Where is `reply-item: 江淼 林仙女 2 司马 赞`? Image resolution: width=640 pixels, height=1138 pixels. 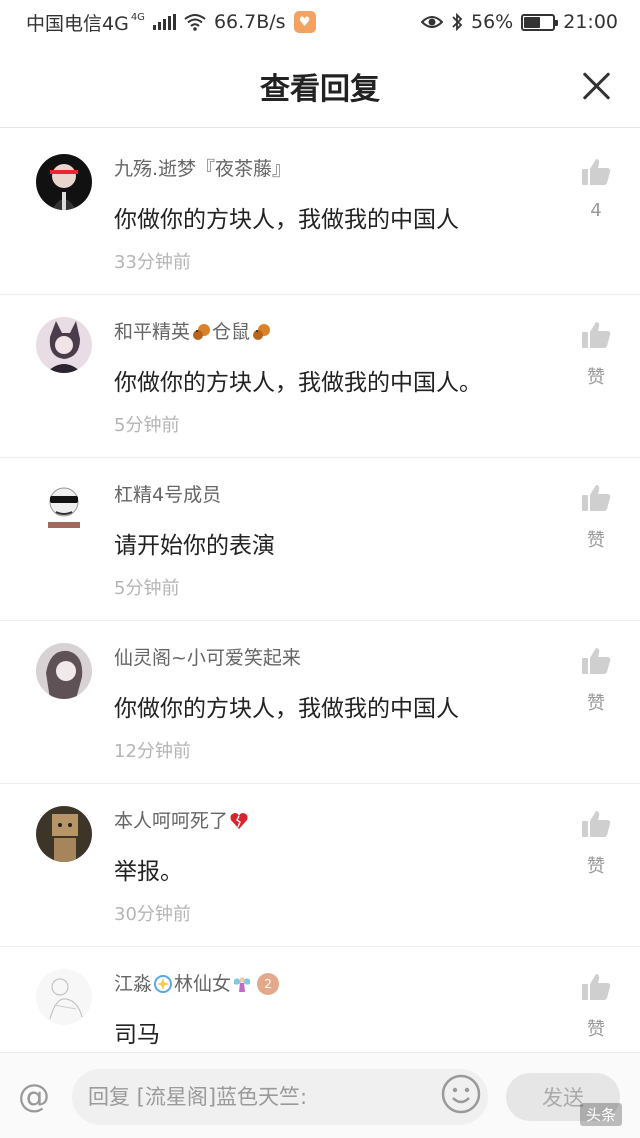 reply-item: 江淼 林仙女 2 司马 赞 is located at coordinates (320, 999).